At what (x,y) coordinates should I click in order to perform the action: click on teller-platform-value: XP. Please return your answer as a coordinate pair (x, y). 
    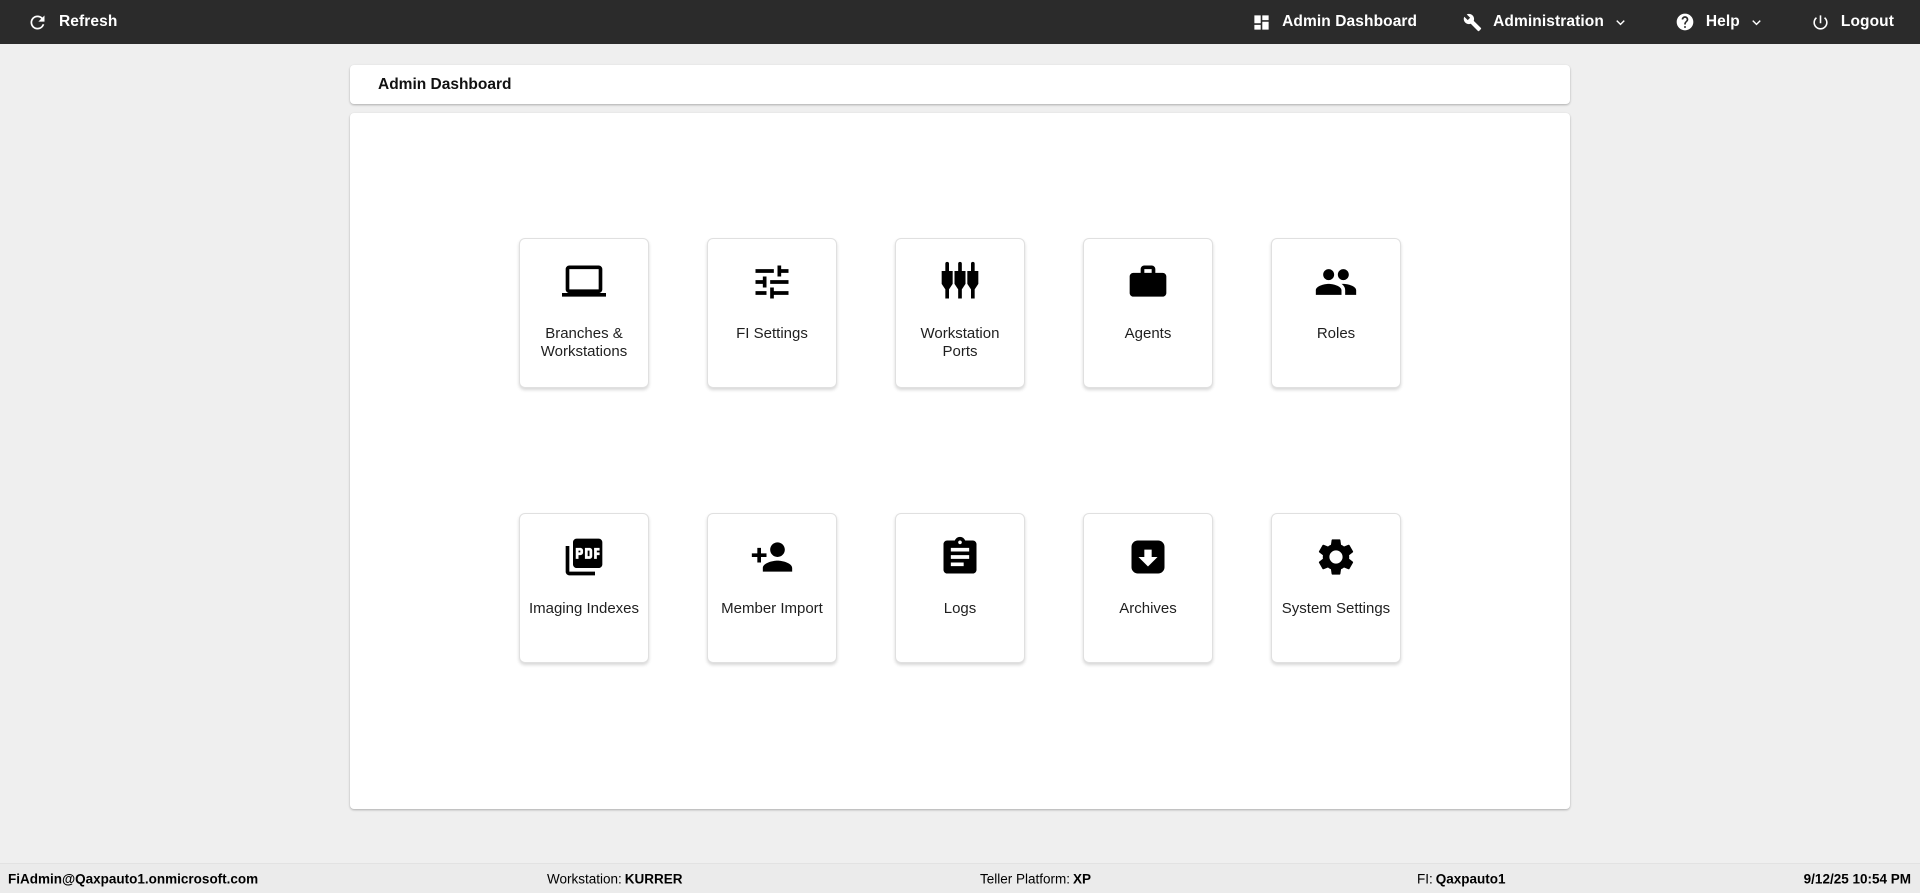
    Looking at the image, I should click on (1082, 878).